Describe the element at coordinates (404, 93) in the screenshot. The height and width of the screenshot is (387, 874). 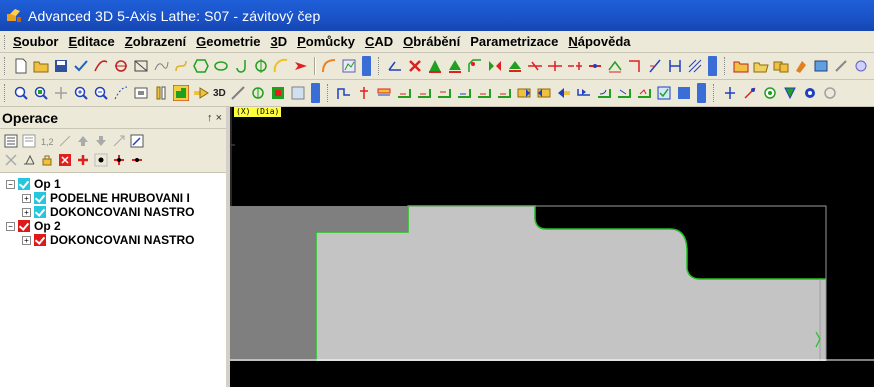
I see `lathe-op-4-icon` at that location.